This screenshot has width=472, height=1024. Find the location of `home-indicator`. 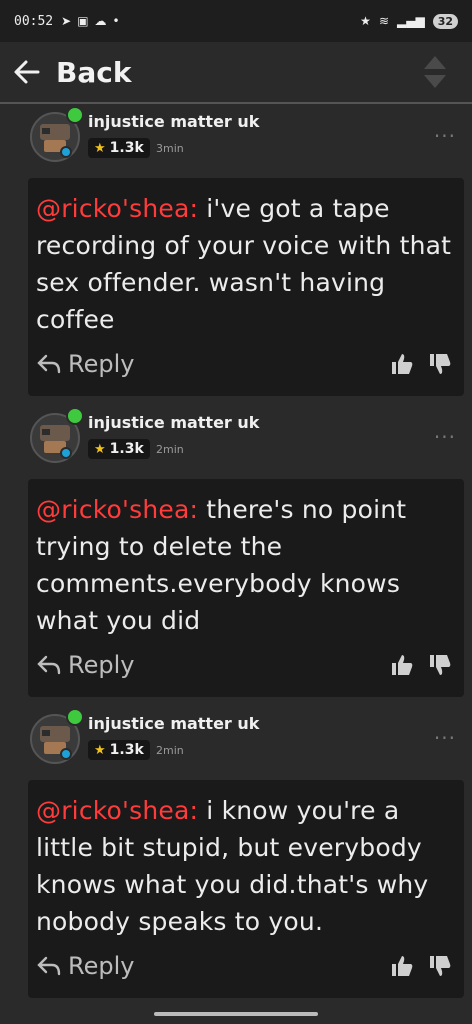

home-indicator is located at coordinates (236, 1014).